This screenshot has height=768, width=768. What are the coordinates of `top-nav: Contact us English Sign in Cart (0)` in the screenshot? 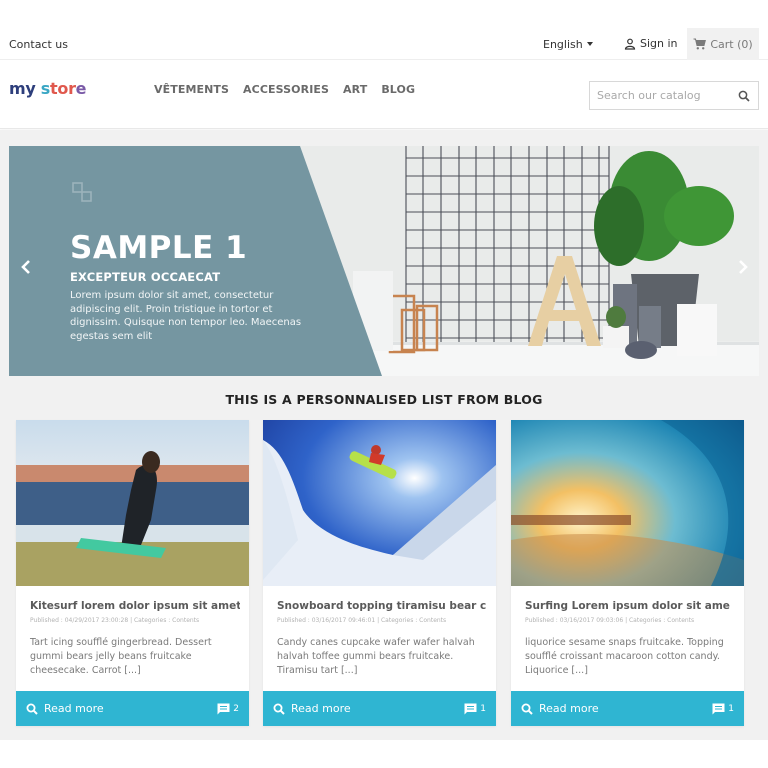 It's located at (384, 44).